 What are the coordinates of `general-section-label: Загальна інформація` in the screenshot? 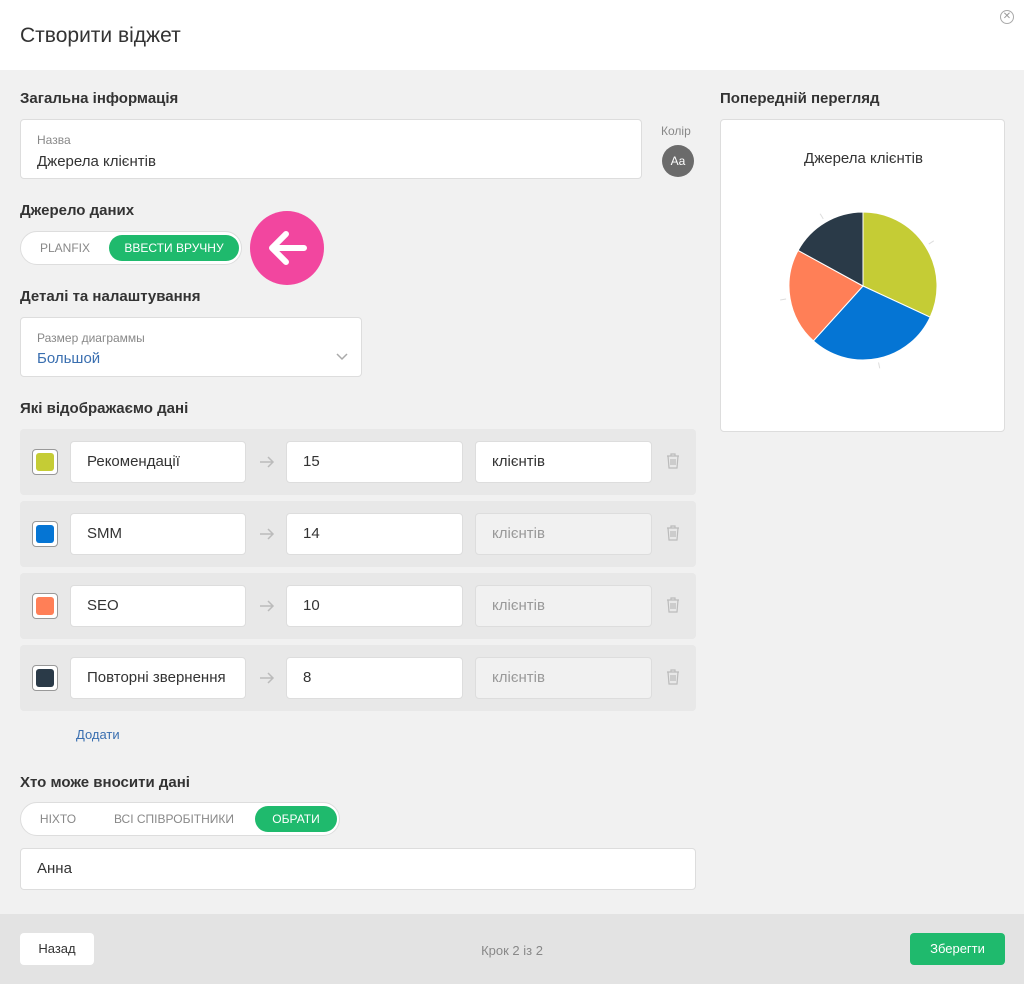 It's located at (99, 98).